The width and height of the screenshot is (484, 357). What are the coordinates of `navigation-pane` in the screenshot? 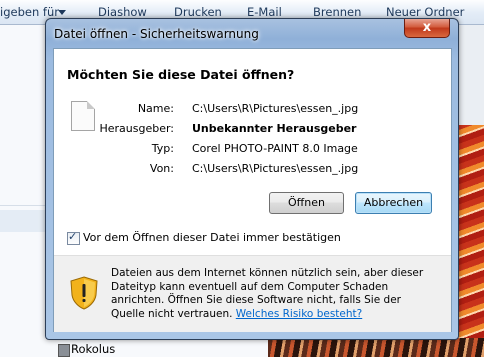 It's located at (24, 191).